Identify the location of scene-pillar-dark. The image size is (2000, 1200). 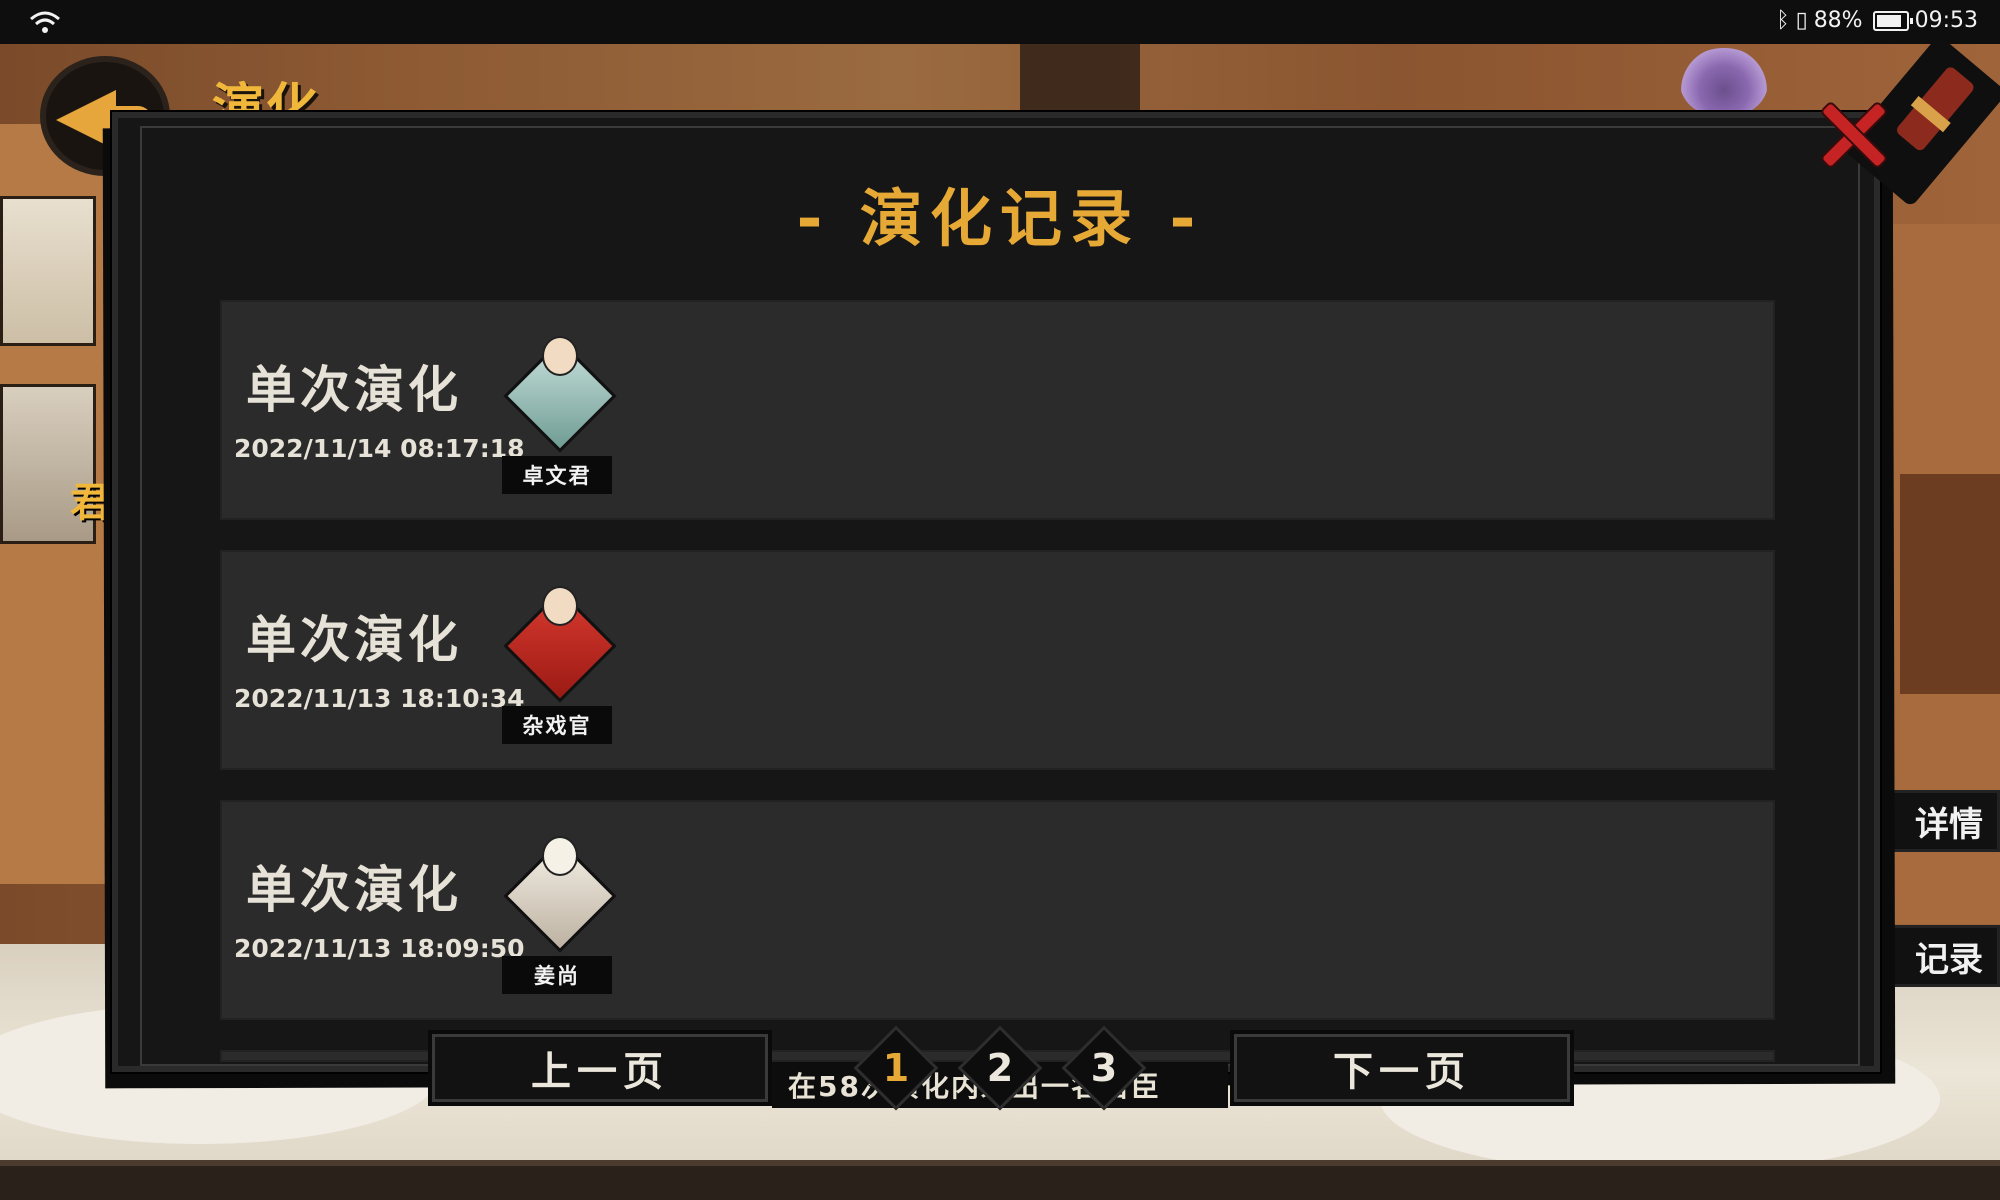
(1950, 584).